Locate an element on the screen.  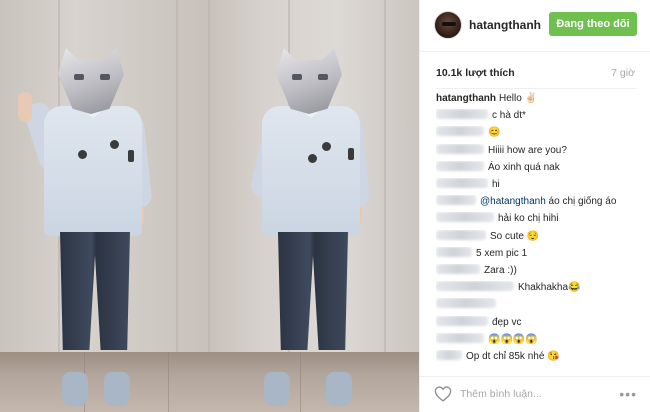
comment-text: Hiiii how are you? is located at coordinates (527, 150).